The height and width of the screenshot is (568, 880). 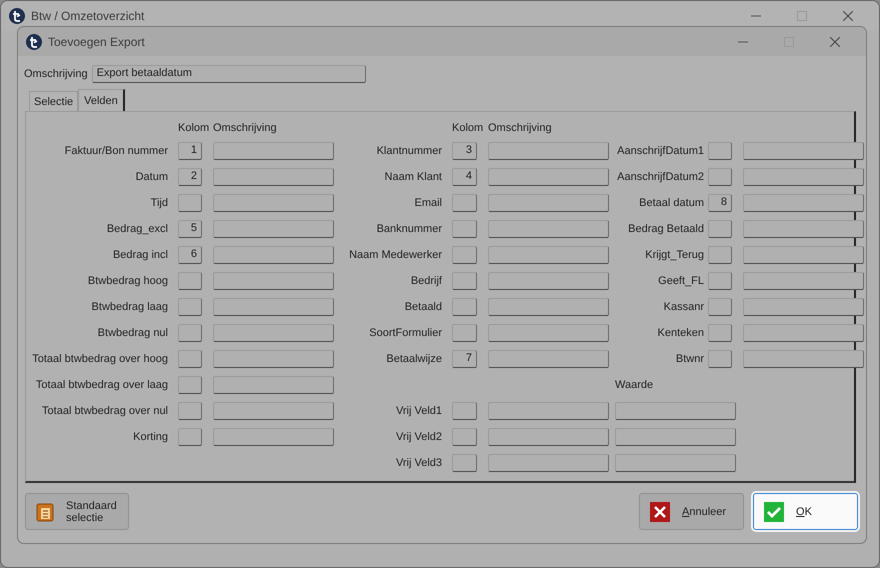 What do you see at coordinates (419, 463) in the screenshot?
I see `field-label: Vrij Veld3` at bounding box center [419, 463].